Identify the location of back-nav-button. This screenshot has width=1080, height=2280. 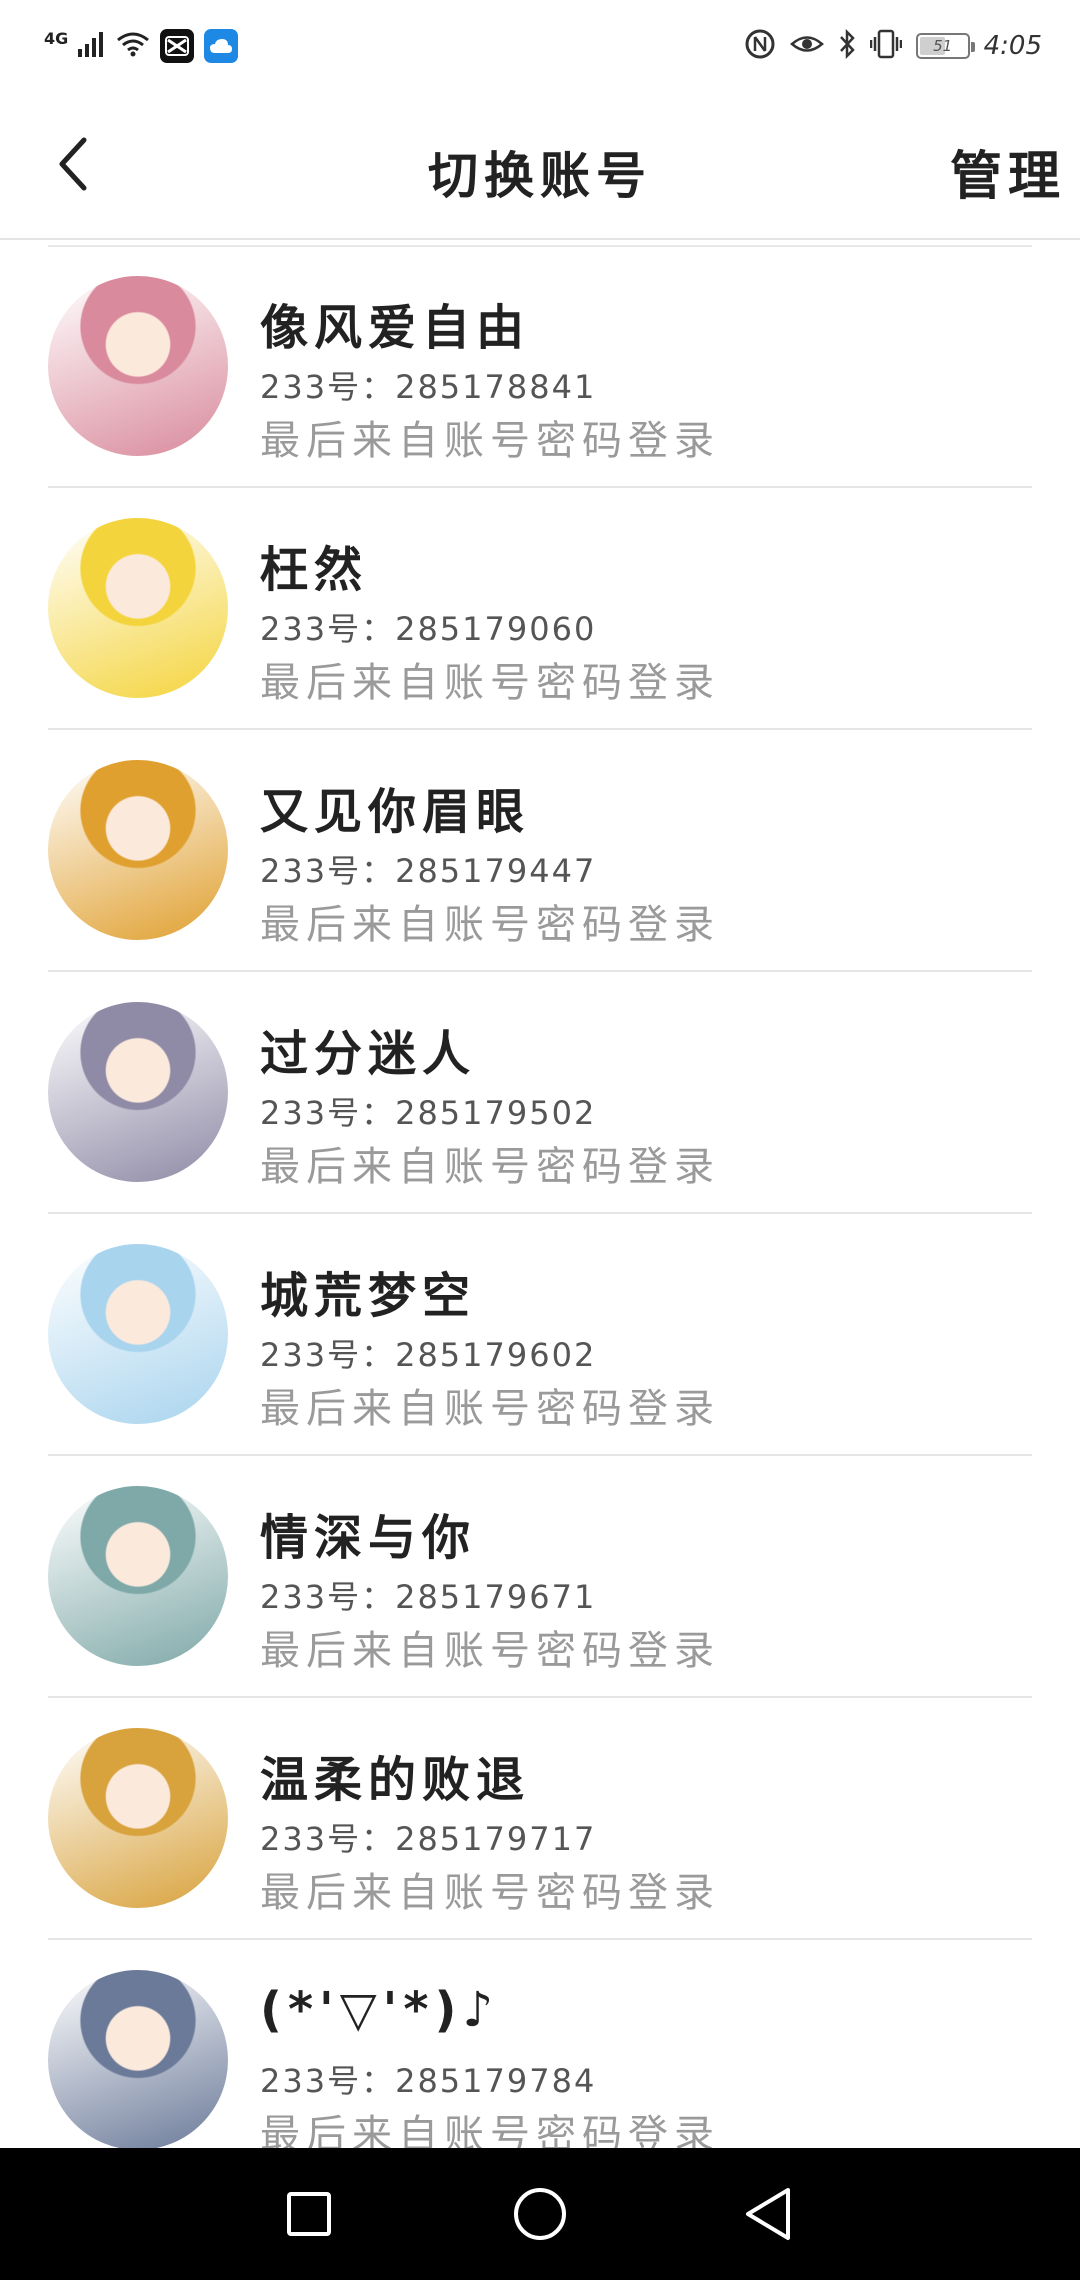
(768, 2214).